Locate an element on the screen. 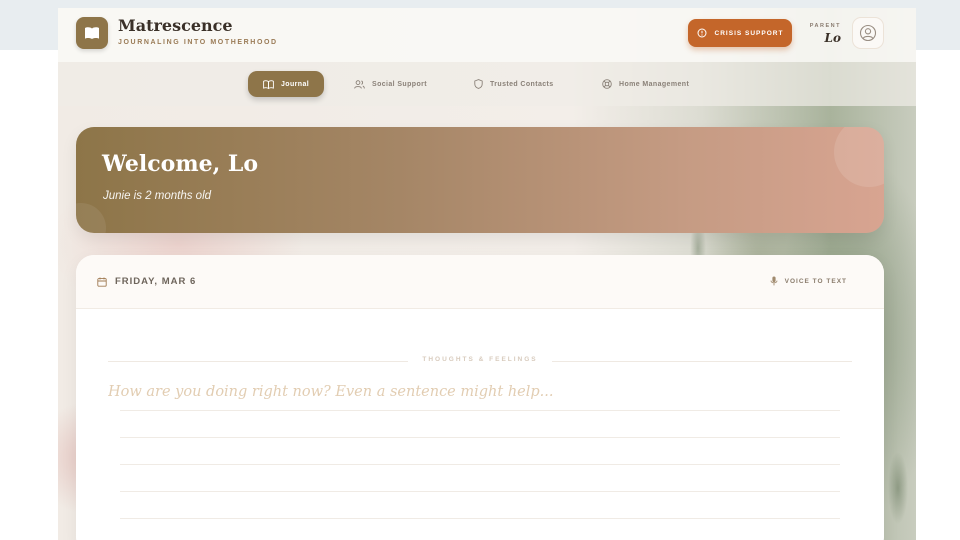  section-label: THOUGHTS & FEELINGS is located at coordinates (480, 359).